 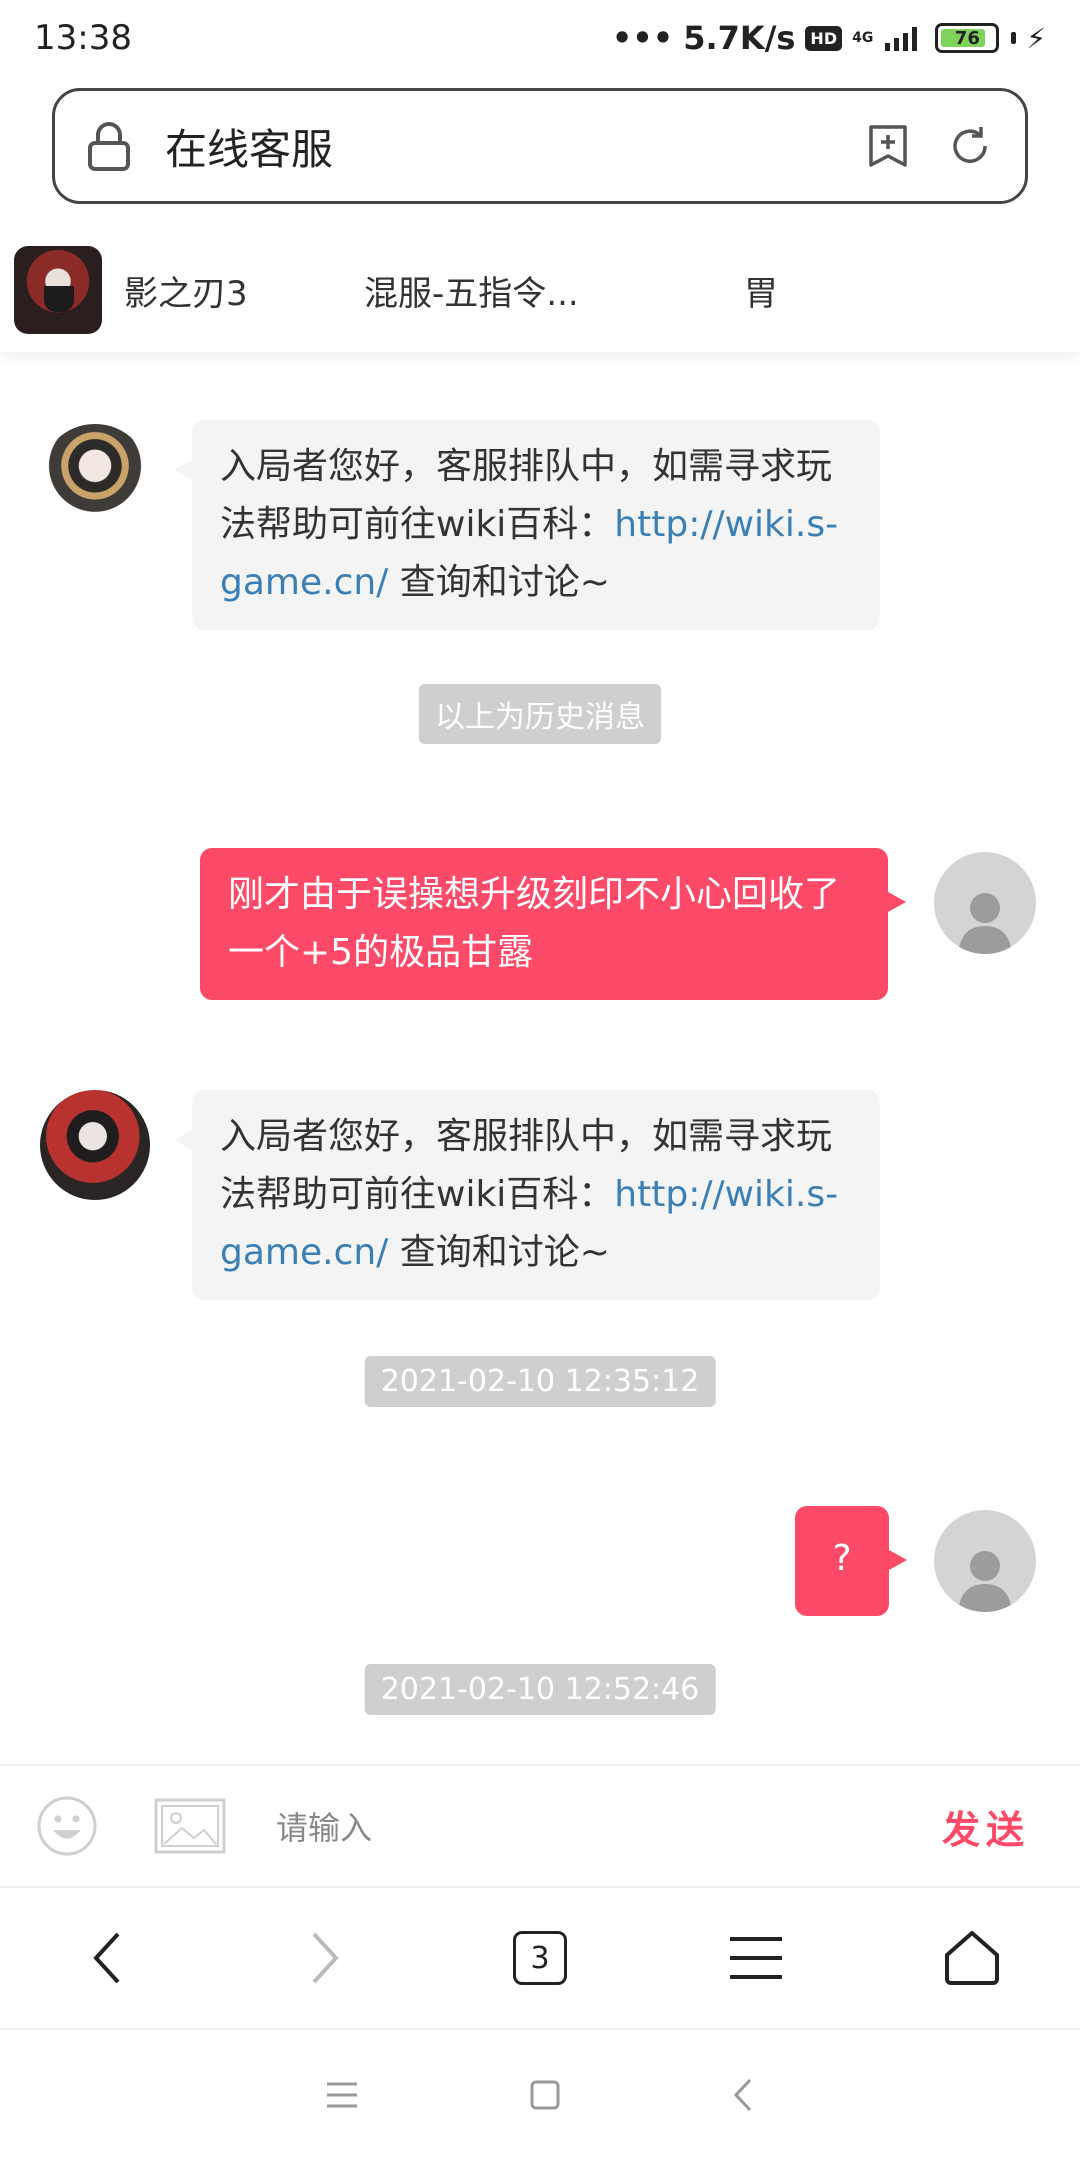 What do you see at coordinates (901, 39) in the screenshot?
I see `cellular-signal-icon` at bounding box center [901, 39].